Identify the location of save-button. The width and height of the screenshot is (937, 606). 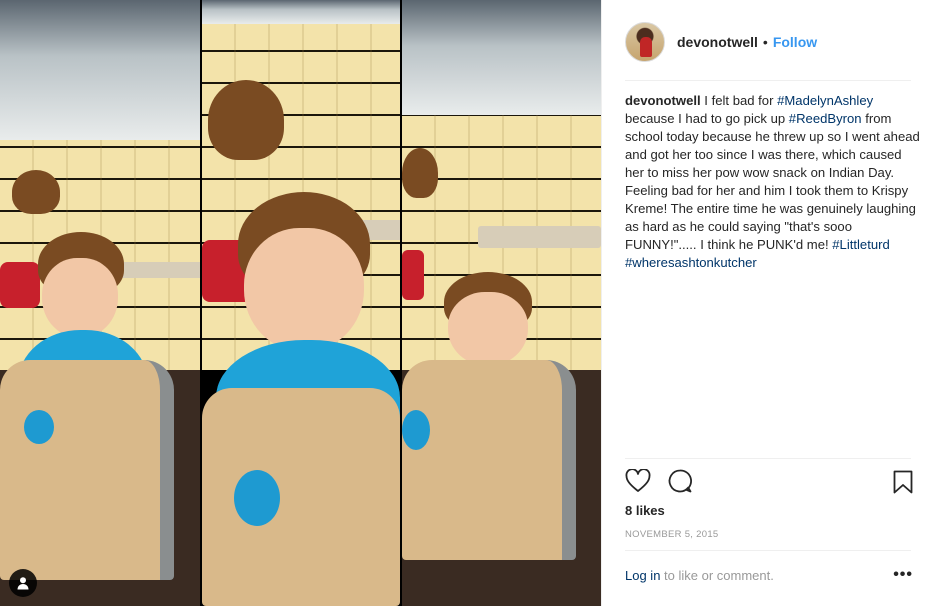
(903, 484).